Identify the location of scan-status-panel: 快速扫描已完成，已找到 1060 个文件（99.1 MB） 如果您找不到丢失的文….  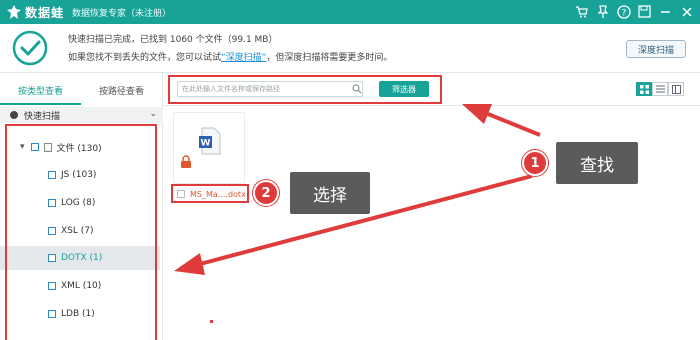
(350, 48).